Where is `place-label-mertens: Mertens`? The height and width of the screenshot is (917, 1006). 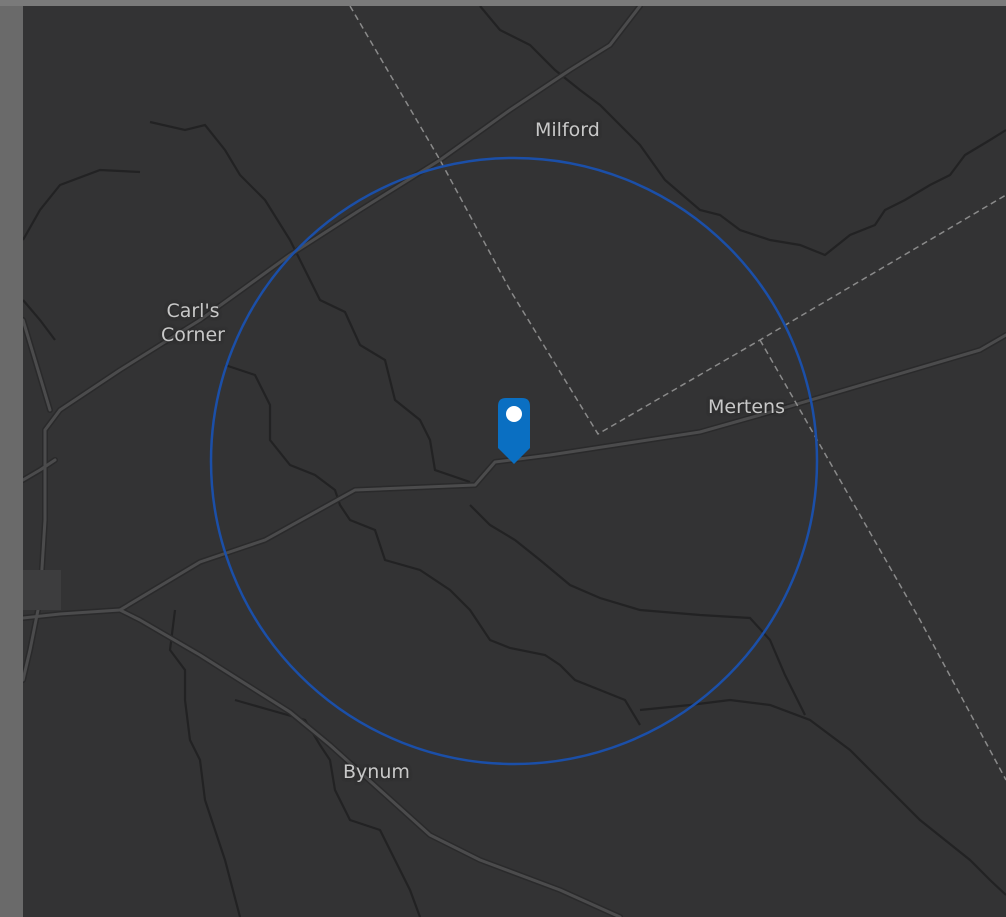
place-label-mertens: Mertens is located at coordinates (746, 407).